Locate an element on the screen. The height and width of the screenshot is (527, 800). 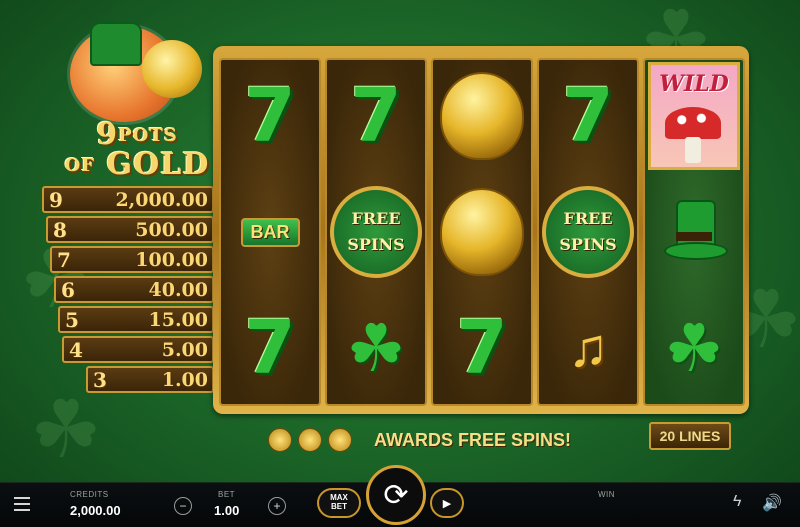
win-label: WIN is located at coordinates (607, 494).